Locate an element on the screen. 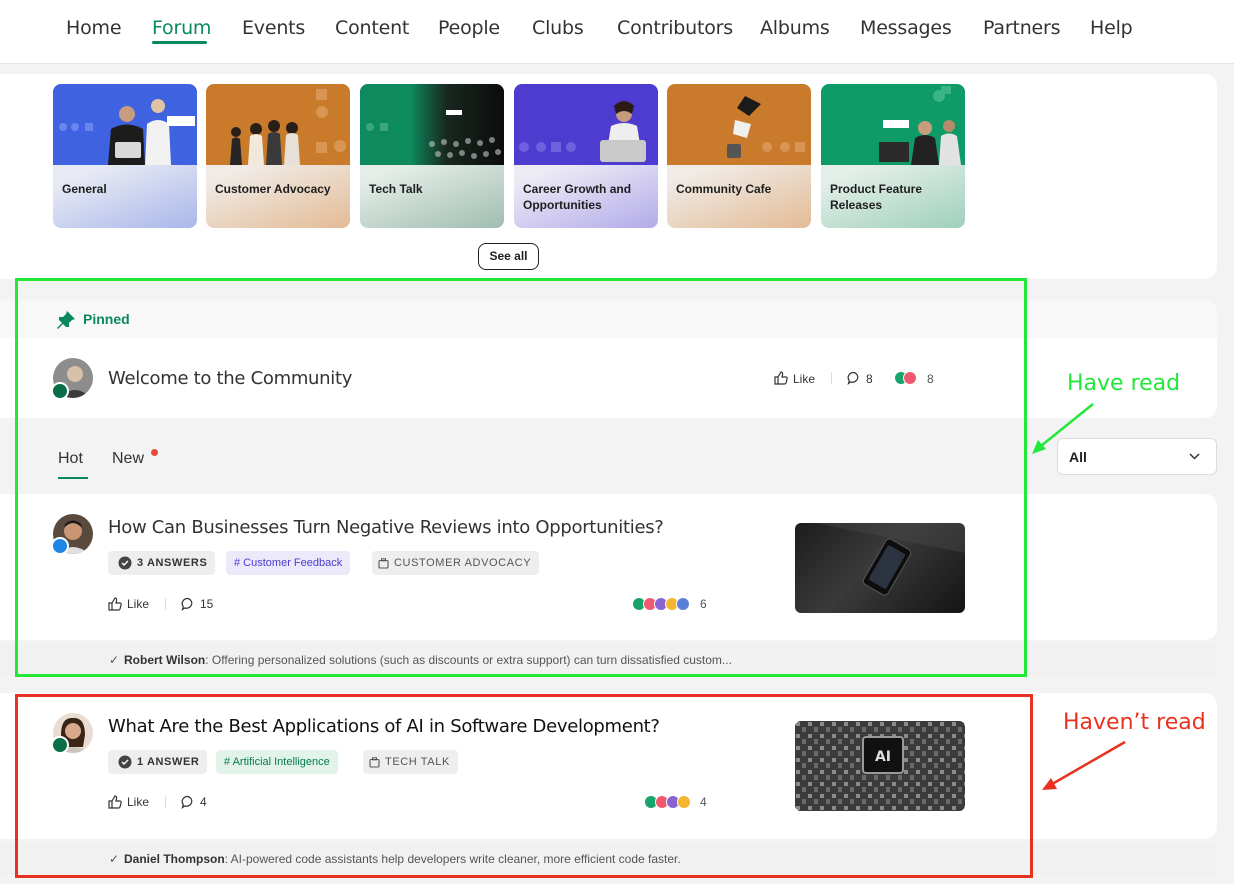 The height and width of the screenshot is (884, 1234). audience-illustration is located at coordinates (432, 124).